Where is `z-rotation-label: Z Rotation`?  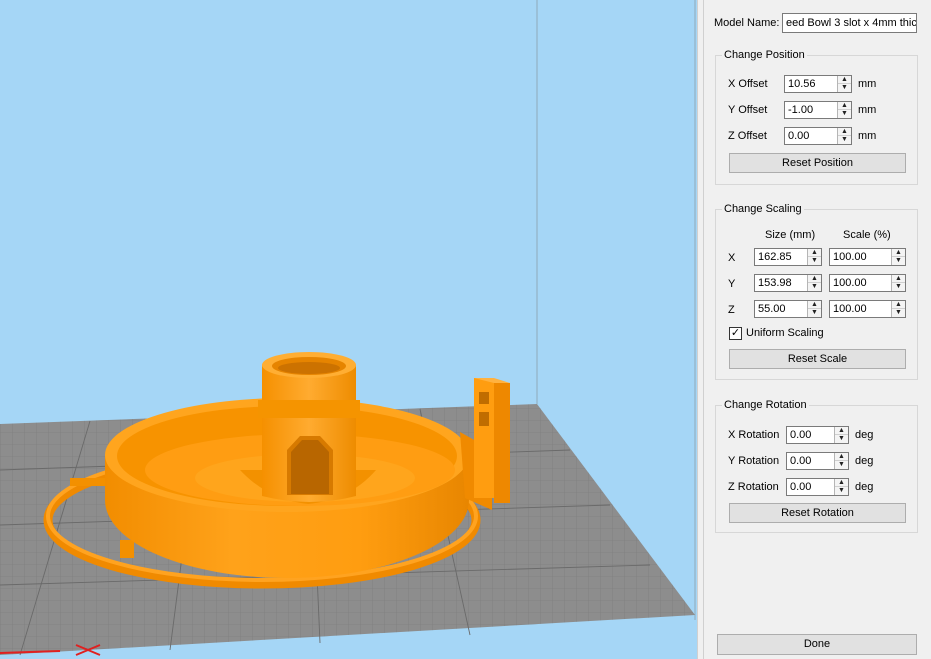
z-rotation-label: Z Rotation is located at coordinates (753, 487).